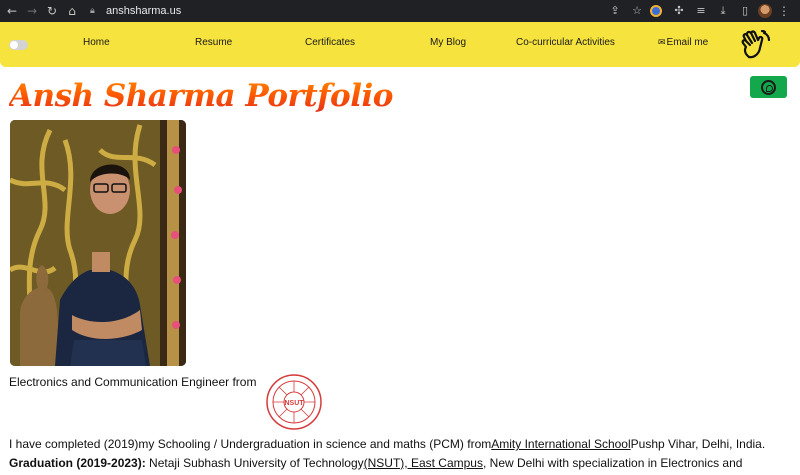  Describe the element at coordinates (143, 11) in the screenshot. I see `url-text: anshsharma.us` at that location.